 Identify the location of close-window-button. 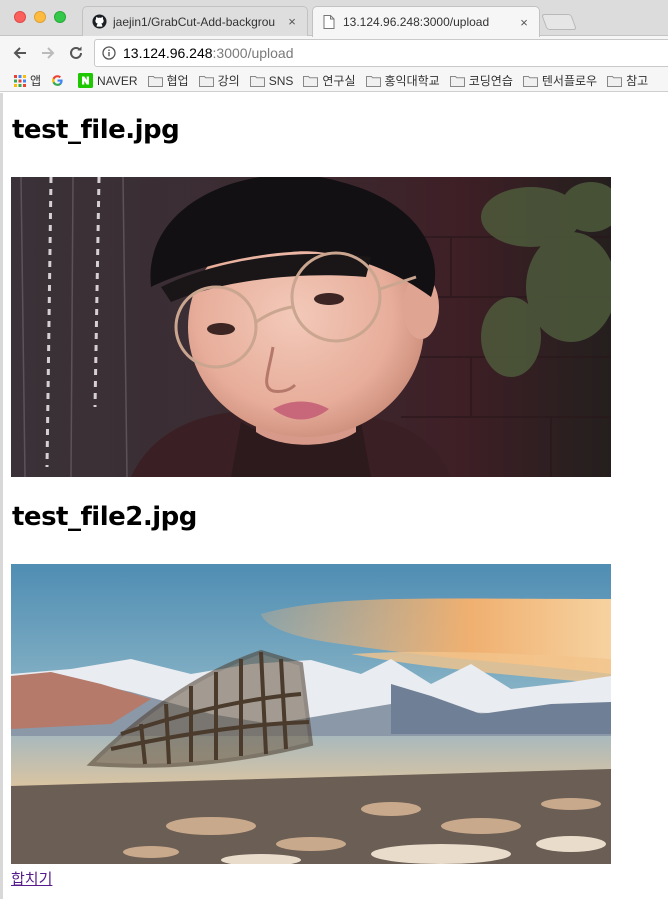
(20, 17).